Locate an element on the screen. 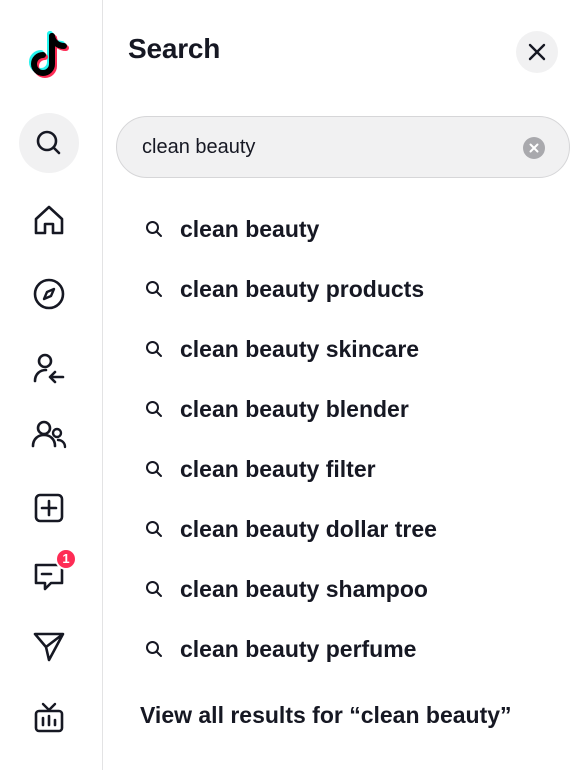  suggestion-item: clean beauty blender is located at coordinates (290, 409).